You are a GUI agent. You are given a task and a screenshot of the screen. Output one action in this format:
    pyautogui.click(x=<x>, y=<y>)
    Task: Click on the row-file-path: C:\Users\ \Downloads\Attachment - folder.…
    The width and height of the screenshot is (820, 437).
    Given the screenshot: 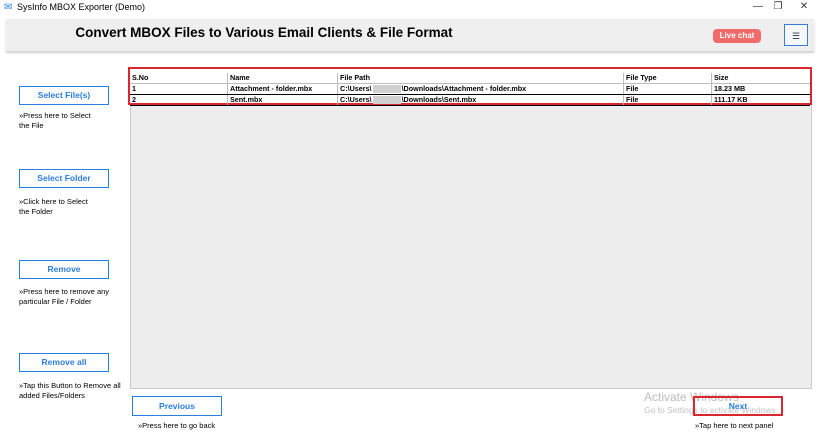 What is the action you would take?
    pyautogui.click(x=481, y=89)
    